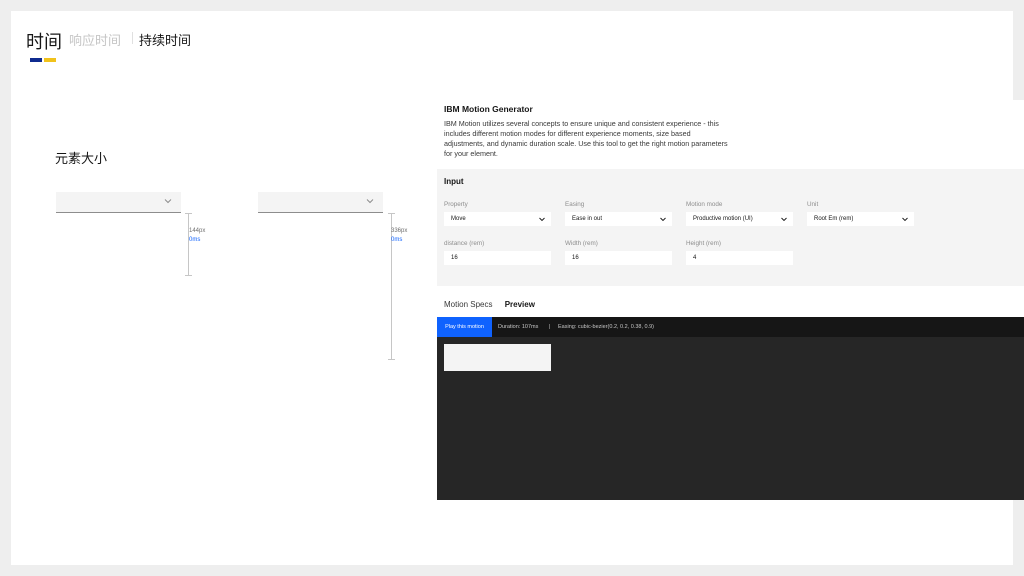 This screenshot has height=576, width=1024. Describe the element at coordinates (81, 158) in the screenshot. I see `section-label: 元素大小` at that location.